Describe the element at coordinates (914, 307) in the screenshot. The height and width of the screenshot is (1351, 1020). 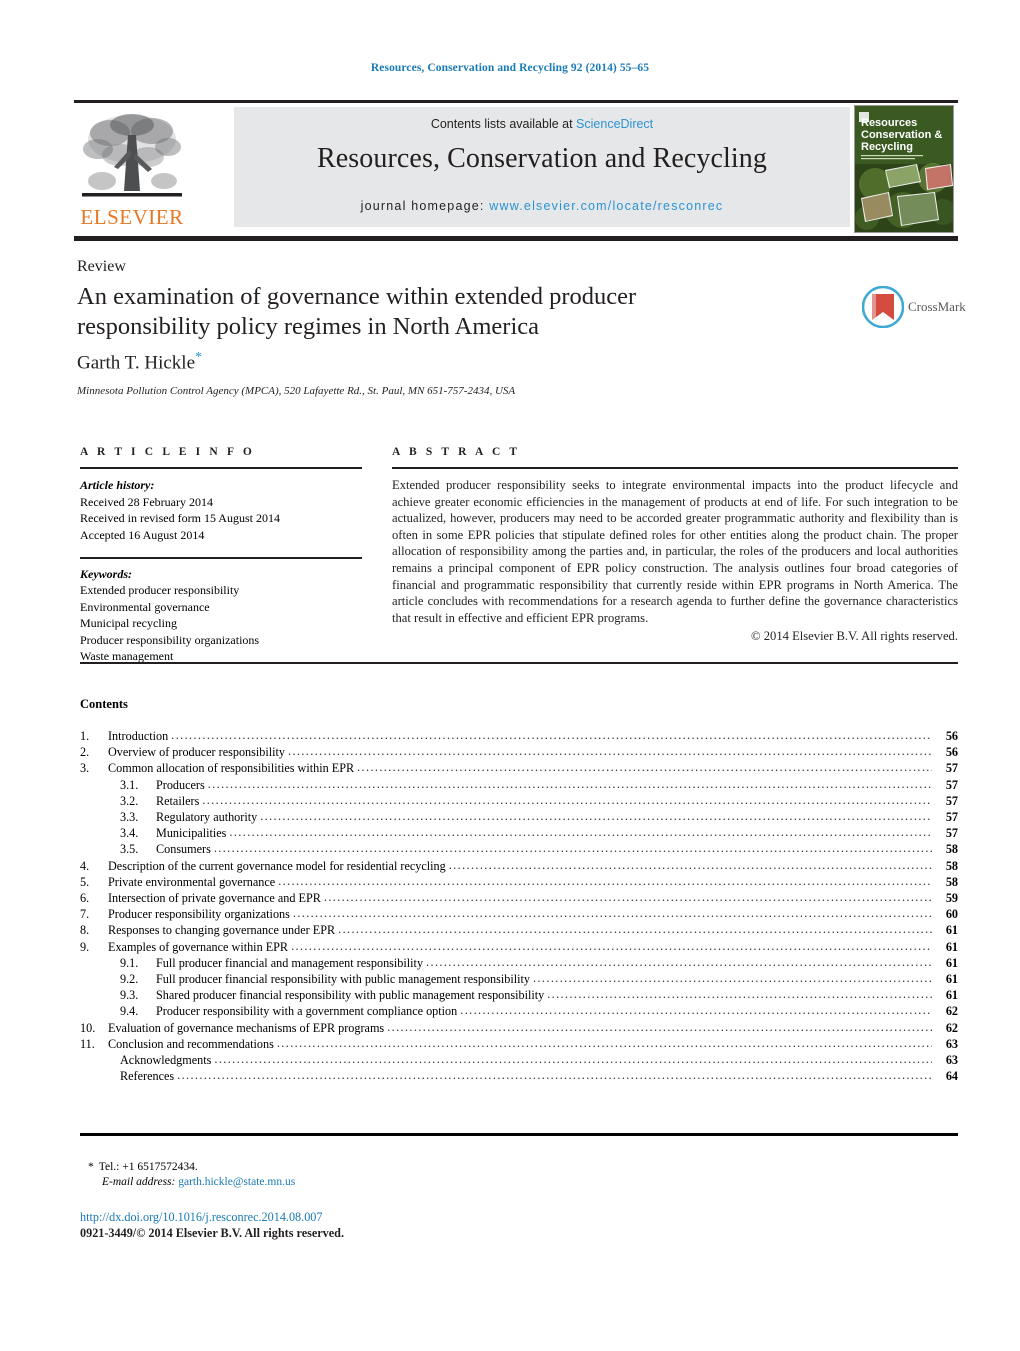
I see `crossmark-badge-group: CrossMark` at that location.